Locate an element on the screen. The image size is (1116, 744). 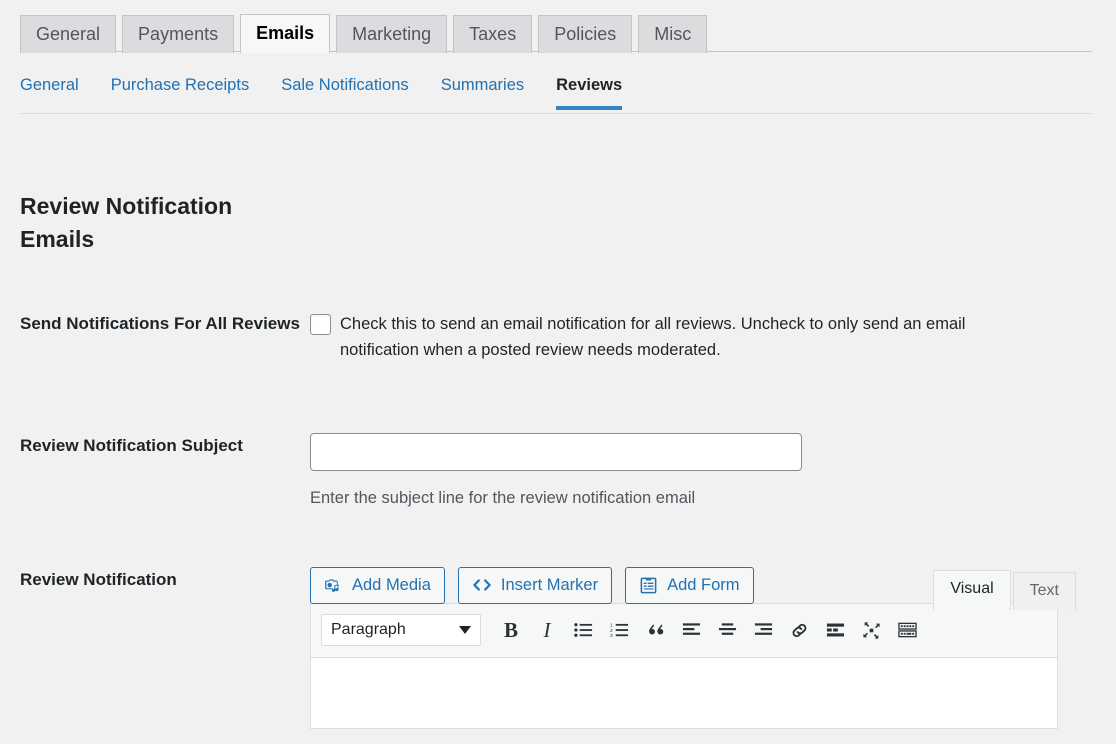
blockquote-button is located at coordinates (655, 630).